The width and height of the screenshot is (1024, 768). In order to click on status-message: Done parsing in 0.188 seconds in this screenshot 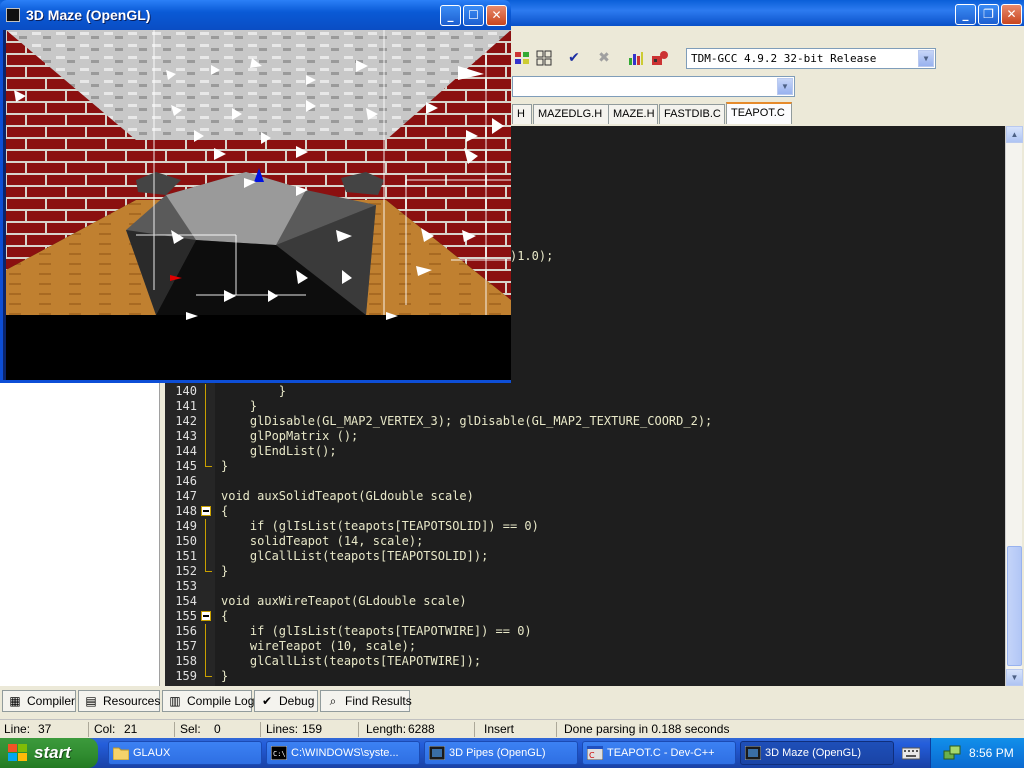, I will do `click(647, 729)`.